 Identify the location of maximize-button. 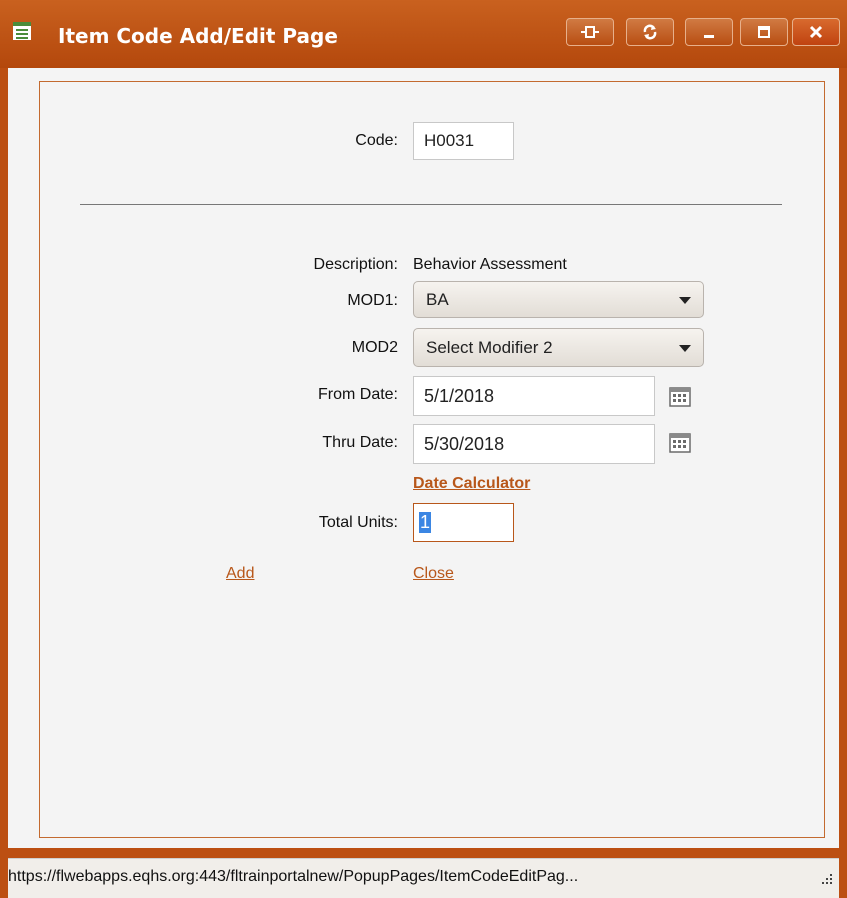
(764, 32).